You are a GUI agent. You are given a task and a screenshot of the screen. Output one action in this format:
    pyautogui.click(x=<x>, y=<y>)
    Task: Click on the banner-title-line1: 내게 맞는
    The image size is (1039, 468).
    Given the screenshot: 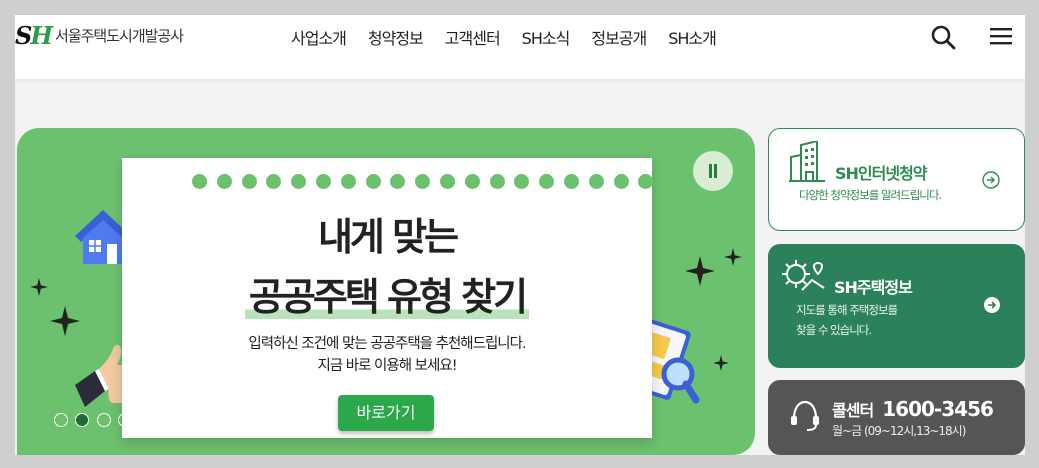 What is the action you would take?
    pyautogui.click(x=388, y=237)
    